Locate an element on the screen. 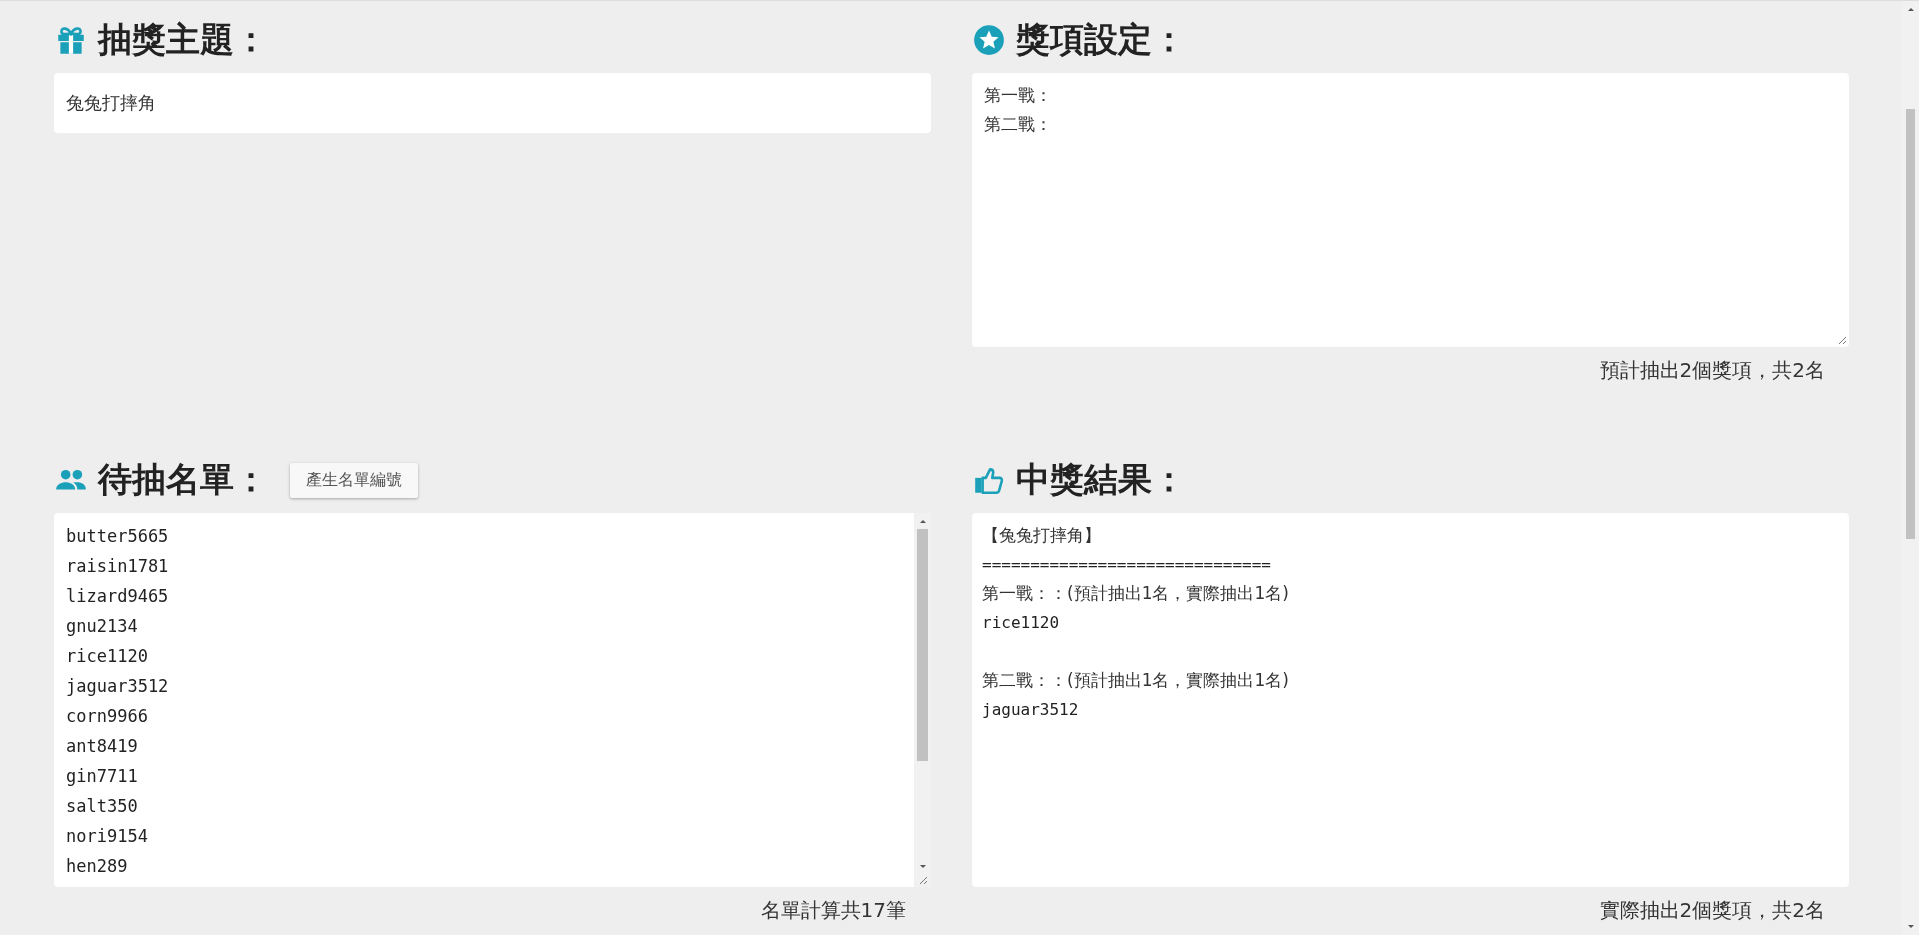  section-heading: 獎項設定： is located at coordinates (1101, 39).